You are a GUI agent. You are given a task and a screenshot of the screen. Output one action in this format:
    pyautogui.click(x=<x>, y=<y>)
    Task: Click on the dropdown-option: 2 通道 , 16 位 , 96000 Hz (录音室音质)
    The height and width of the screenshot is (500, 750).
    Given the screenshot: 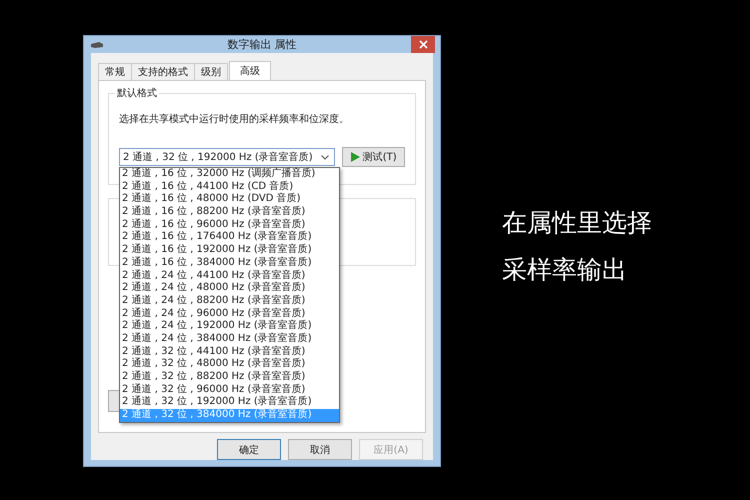 What is the action you would take?
    pyautogui.click(x=229, y=225)
    